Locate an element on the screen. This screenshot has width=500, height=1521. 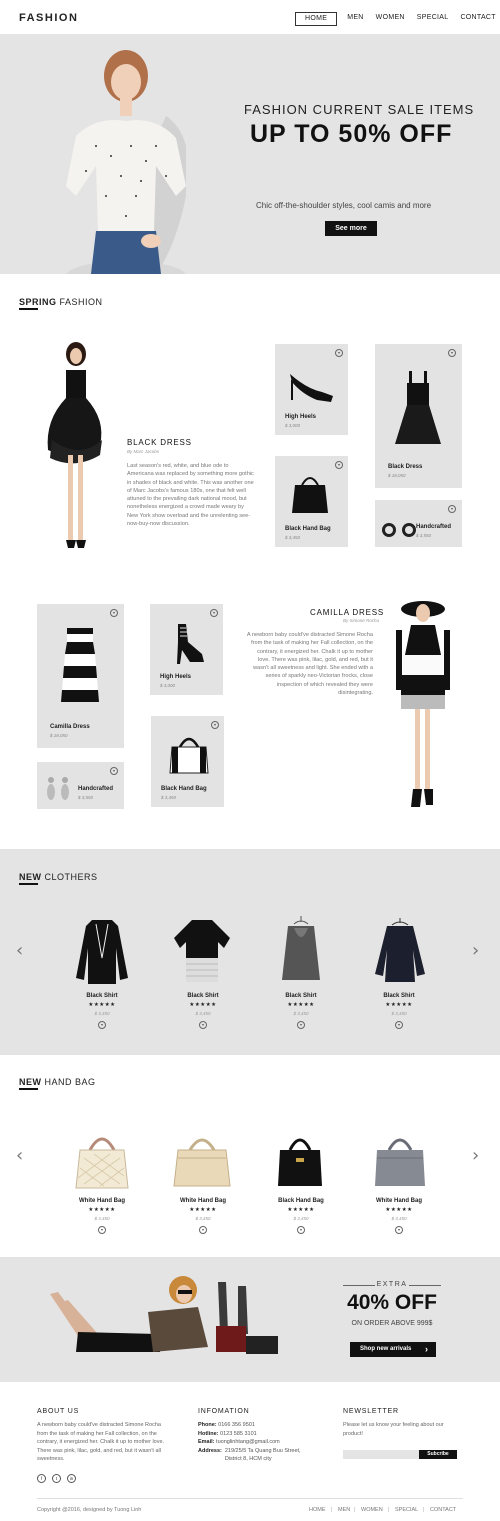
handbag-title-rest: HAND BAG is located at coordinates (68, 1082).